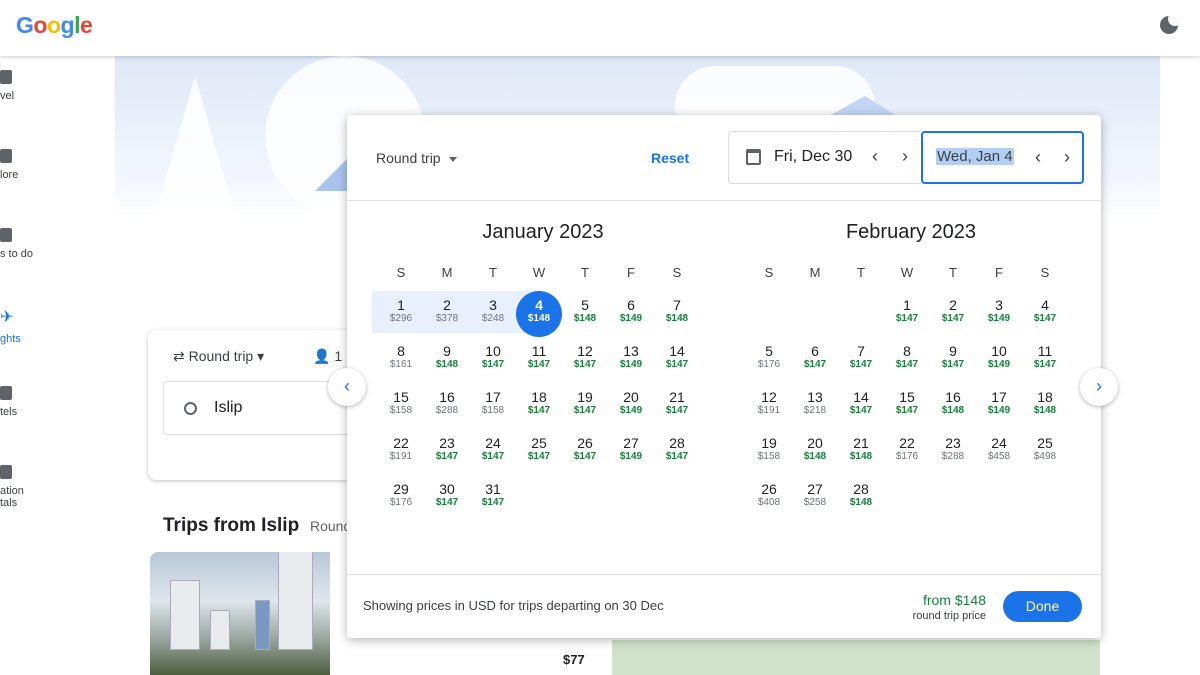 This screenshot has width=1200, height=675. I want to click on moon-icon, so click(1169, 25).